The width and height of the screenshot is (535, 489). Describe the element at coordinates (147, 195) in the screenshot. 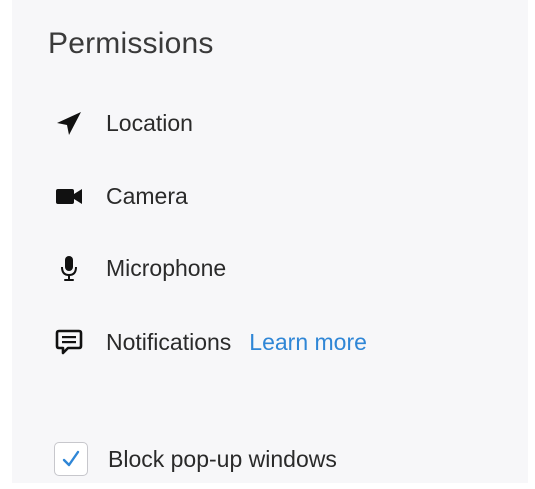

I see `permission-camera-label: Camera` at that location.